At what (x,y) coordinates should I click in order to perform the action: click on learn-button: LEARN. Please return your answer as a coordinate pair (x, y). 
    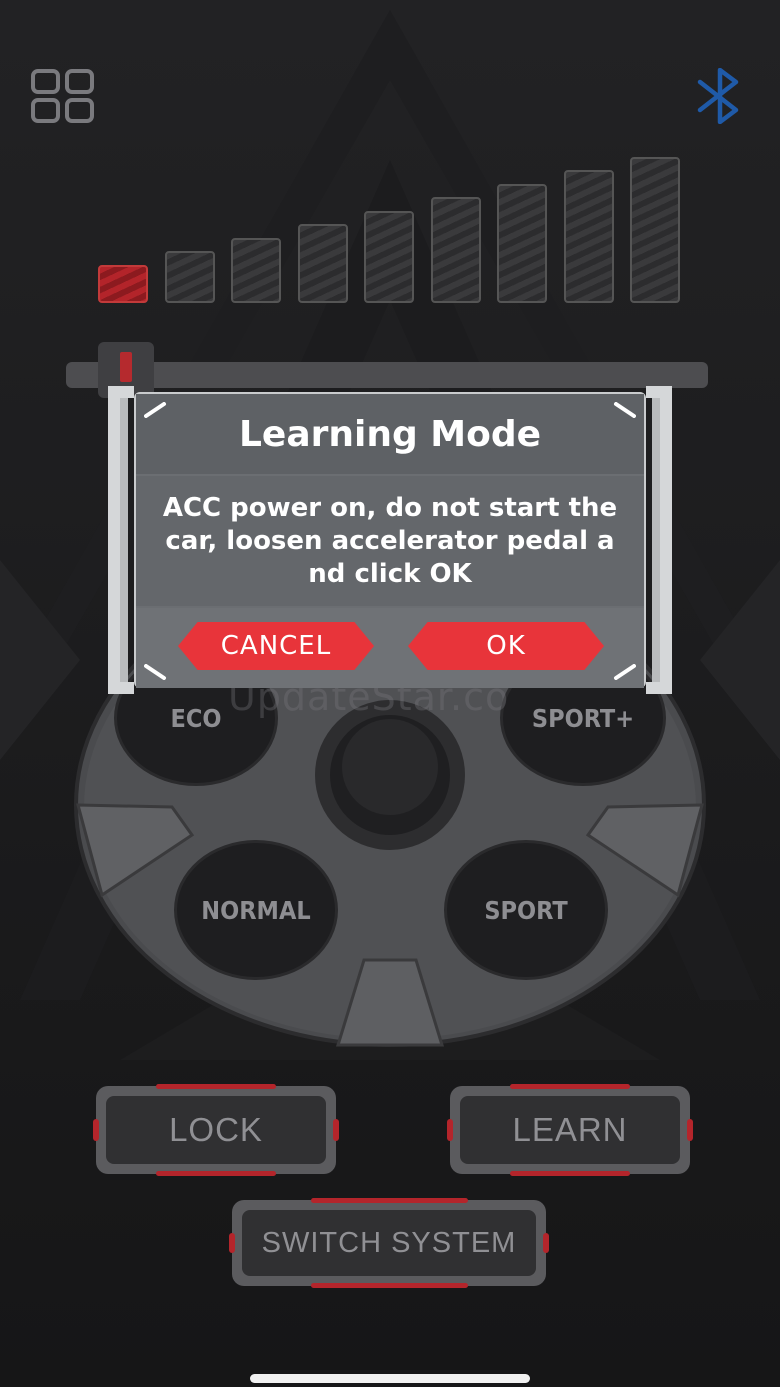
    Looking at the image, I should click on (570, 1130).